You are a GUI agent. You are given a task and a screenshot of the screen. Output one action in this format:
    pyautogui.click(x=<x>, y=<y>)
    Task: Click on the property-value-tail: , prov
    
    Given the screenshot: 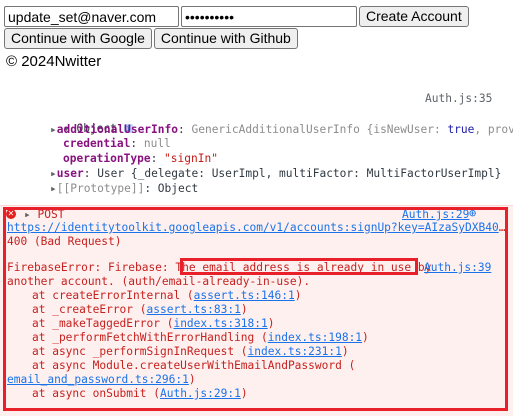 What is the action you would take?
    pyautogui.click(x=493, y=129)
    